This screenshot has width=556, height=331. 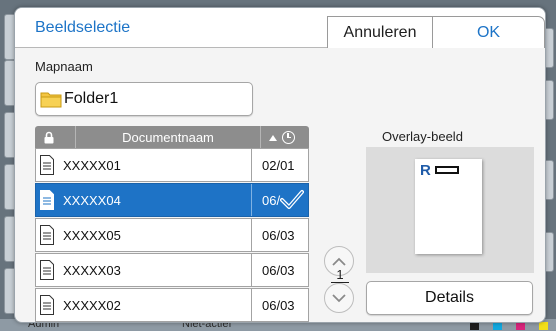 I want to click on folder-label: Mapnaam, so click(x=64, y=66).